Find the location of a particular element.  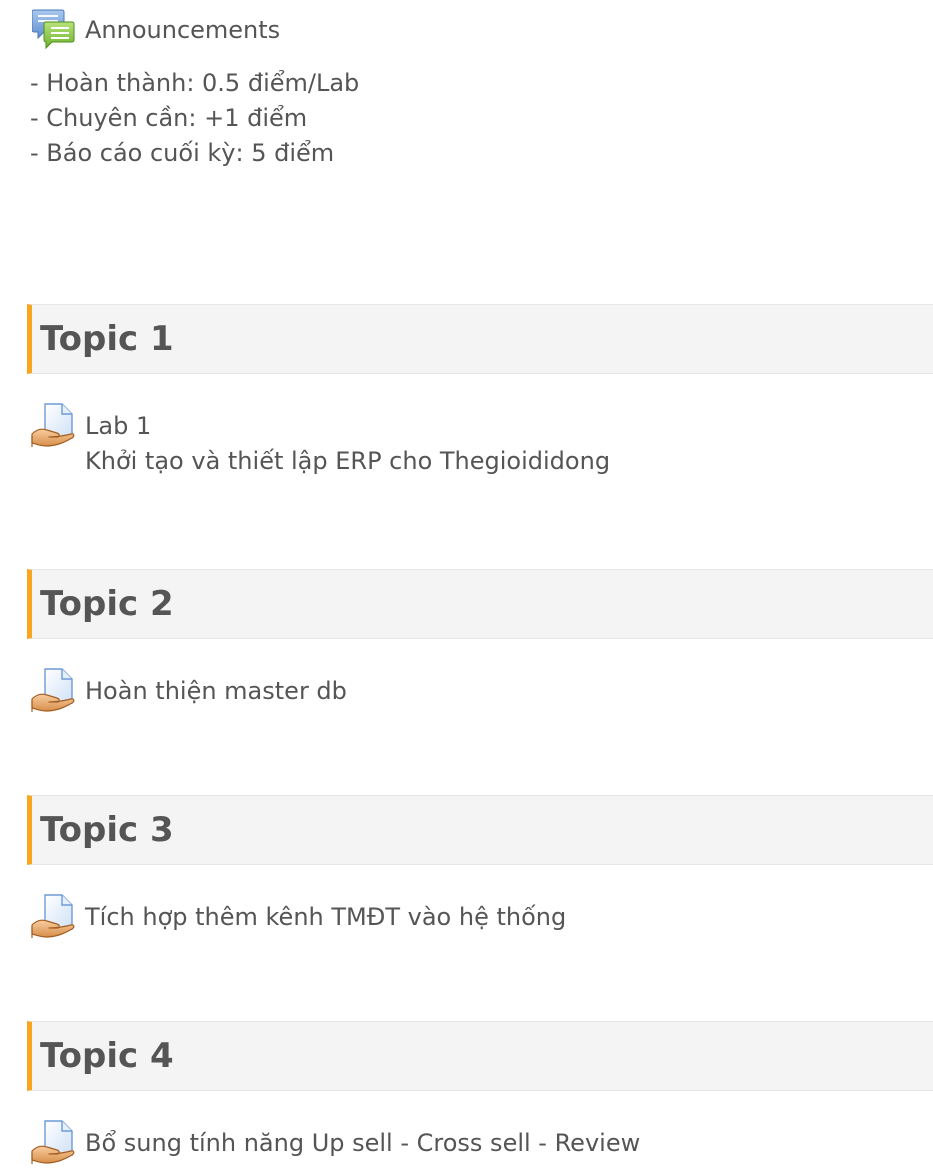

topic-1-header: Topic 1 is located at coordinates (480, 339).